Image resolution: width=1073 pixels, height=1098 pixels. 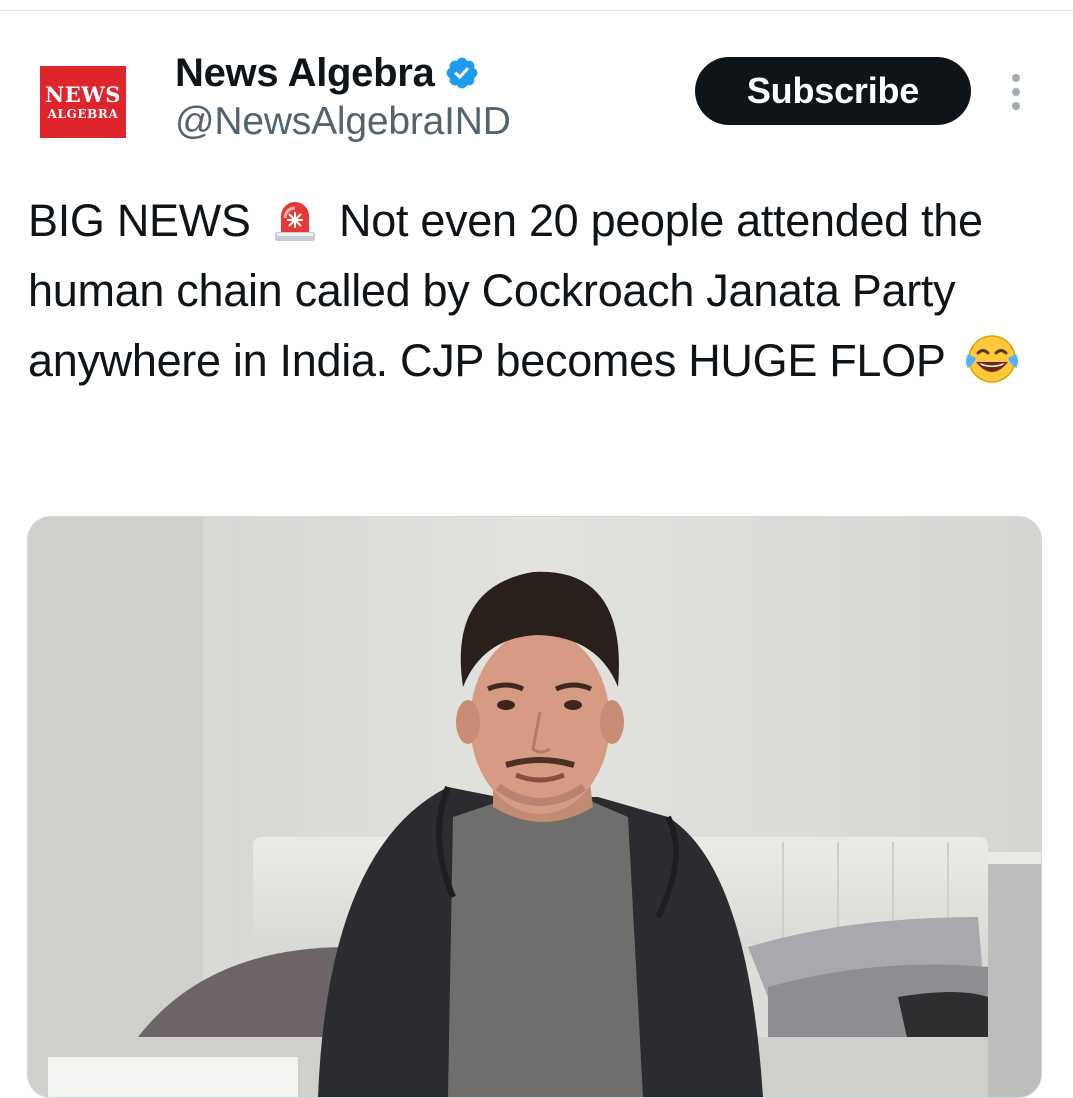 I want to click on police-car-light-icon, so click(x=294, y=221).